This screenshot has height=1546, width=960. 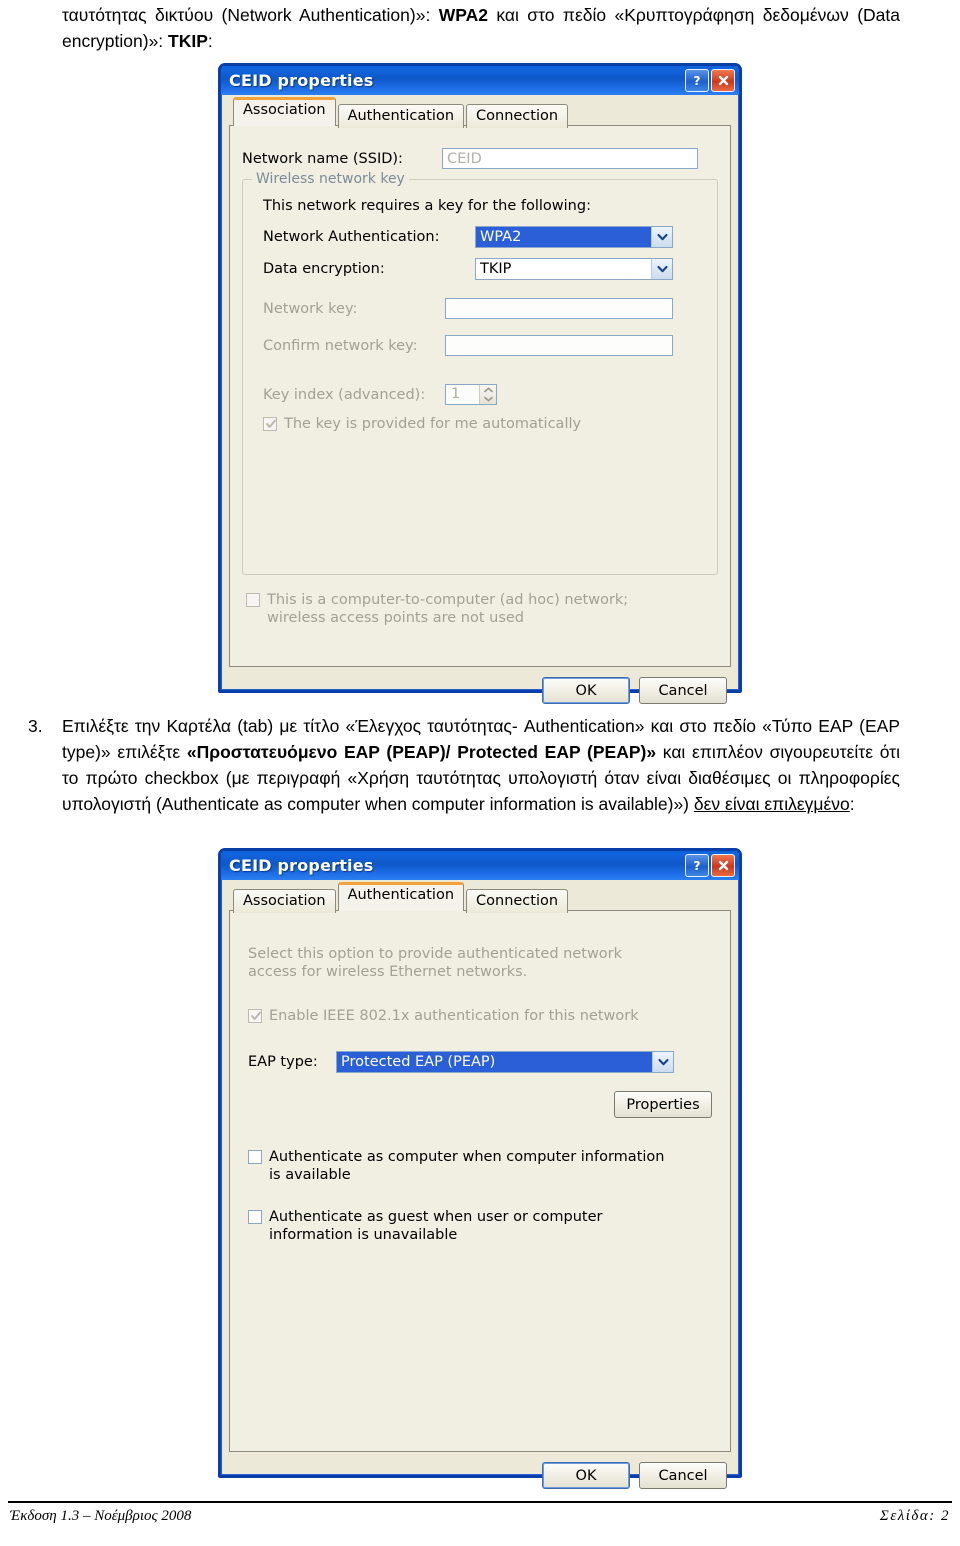 I want to click on dialog1-tabstrip: Association Authentication Connection, so click(x=480, y=112).